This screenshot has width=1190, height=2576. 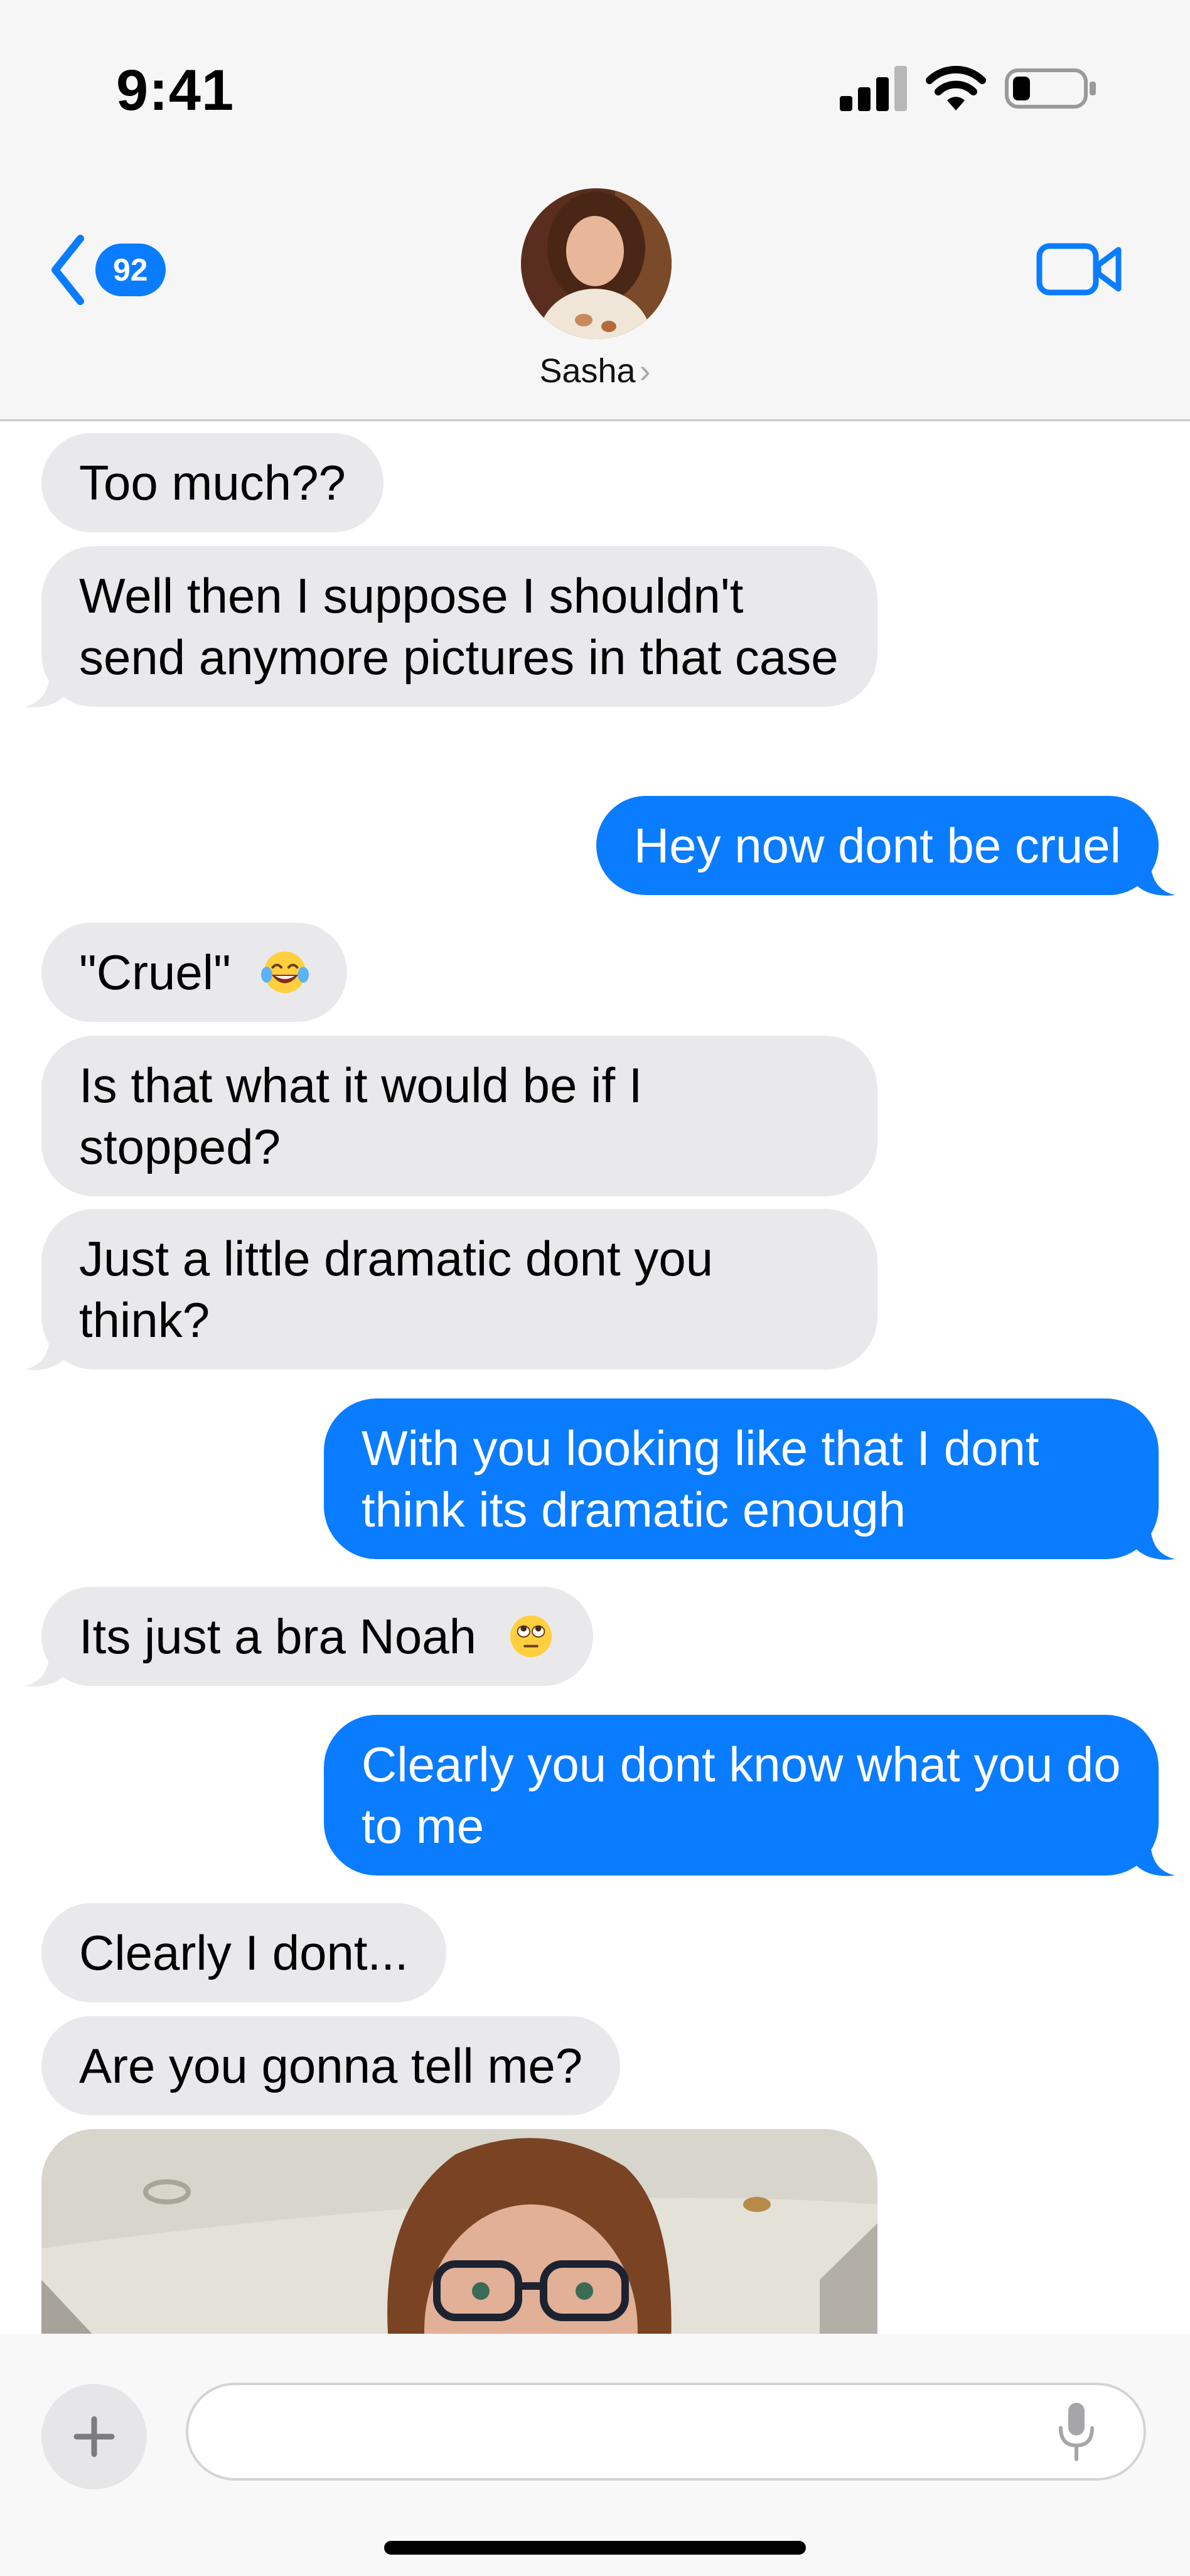 I want to click on chevron-left-icon, so click(x=67, y=270).